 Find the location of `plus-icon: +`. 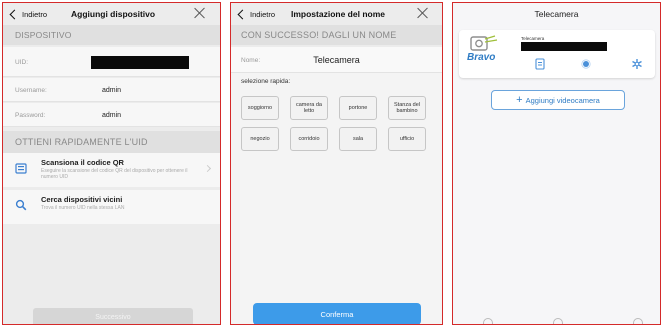

plus-icon: + is located at coordinates (519, 100).